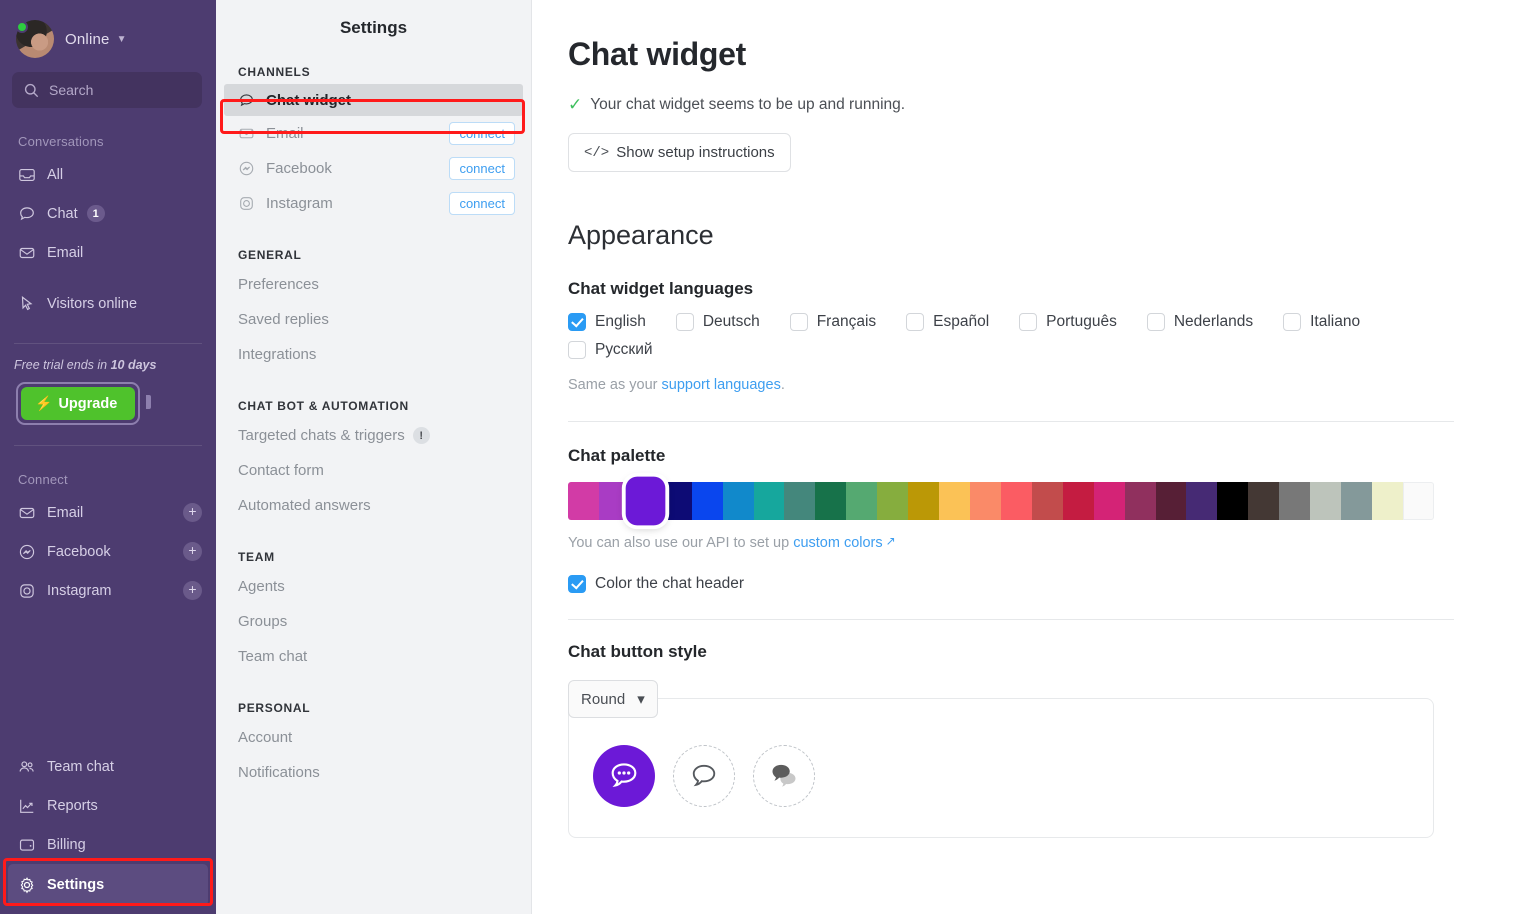 The image size is (1539, 914). I want to click on settings-item-saved-replies: Saved replies, so click(373, 319).